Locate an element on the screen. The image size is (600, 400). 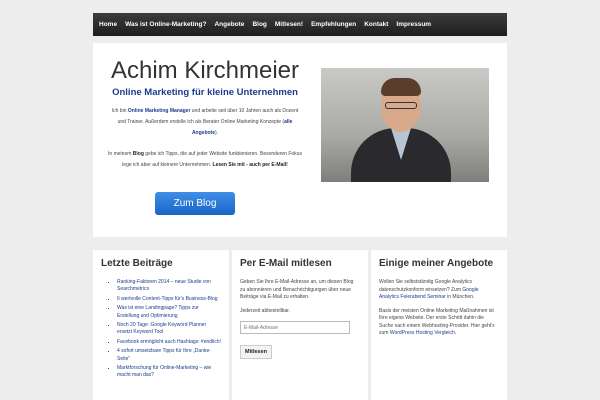
read-along-bold: Lesen Sie mit - auch per E-Mail! is located at coordinates (250, 165).